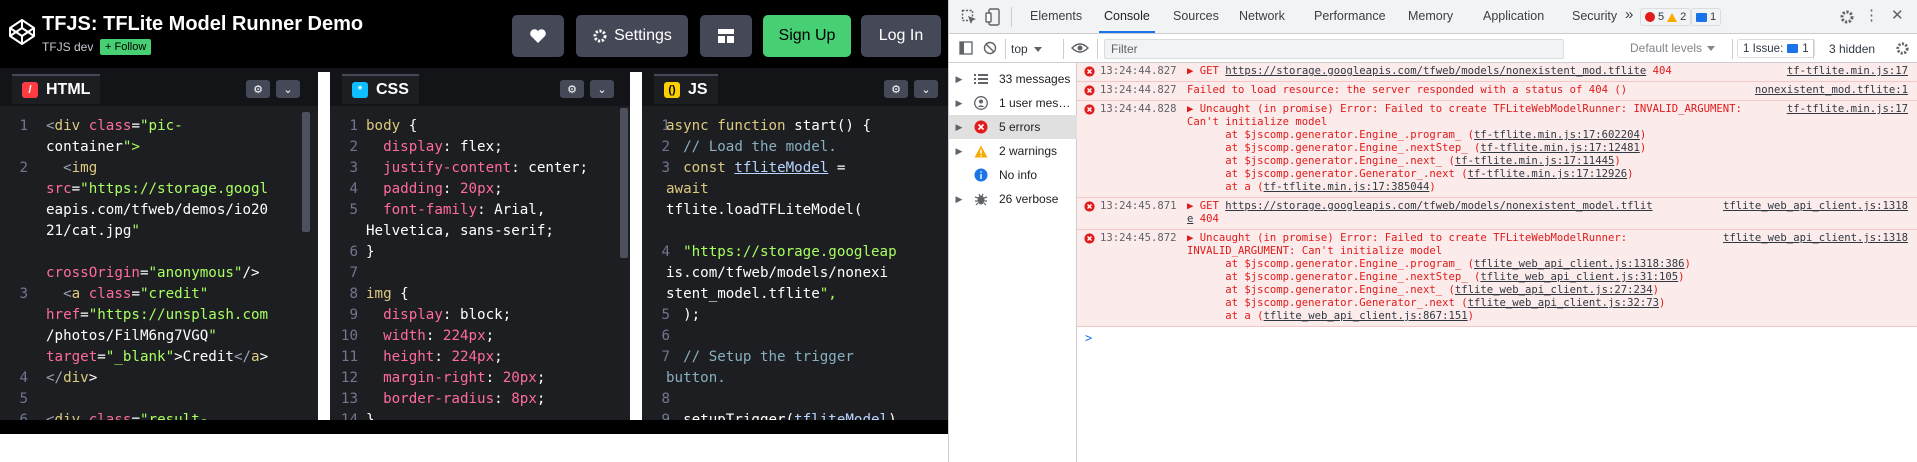 This screenshot has height=462, width=1917. Describe the element at coordinates (1088, 338) in the screenshot. I see `console-prompt: >` at that location.